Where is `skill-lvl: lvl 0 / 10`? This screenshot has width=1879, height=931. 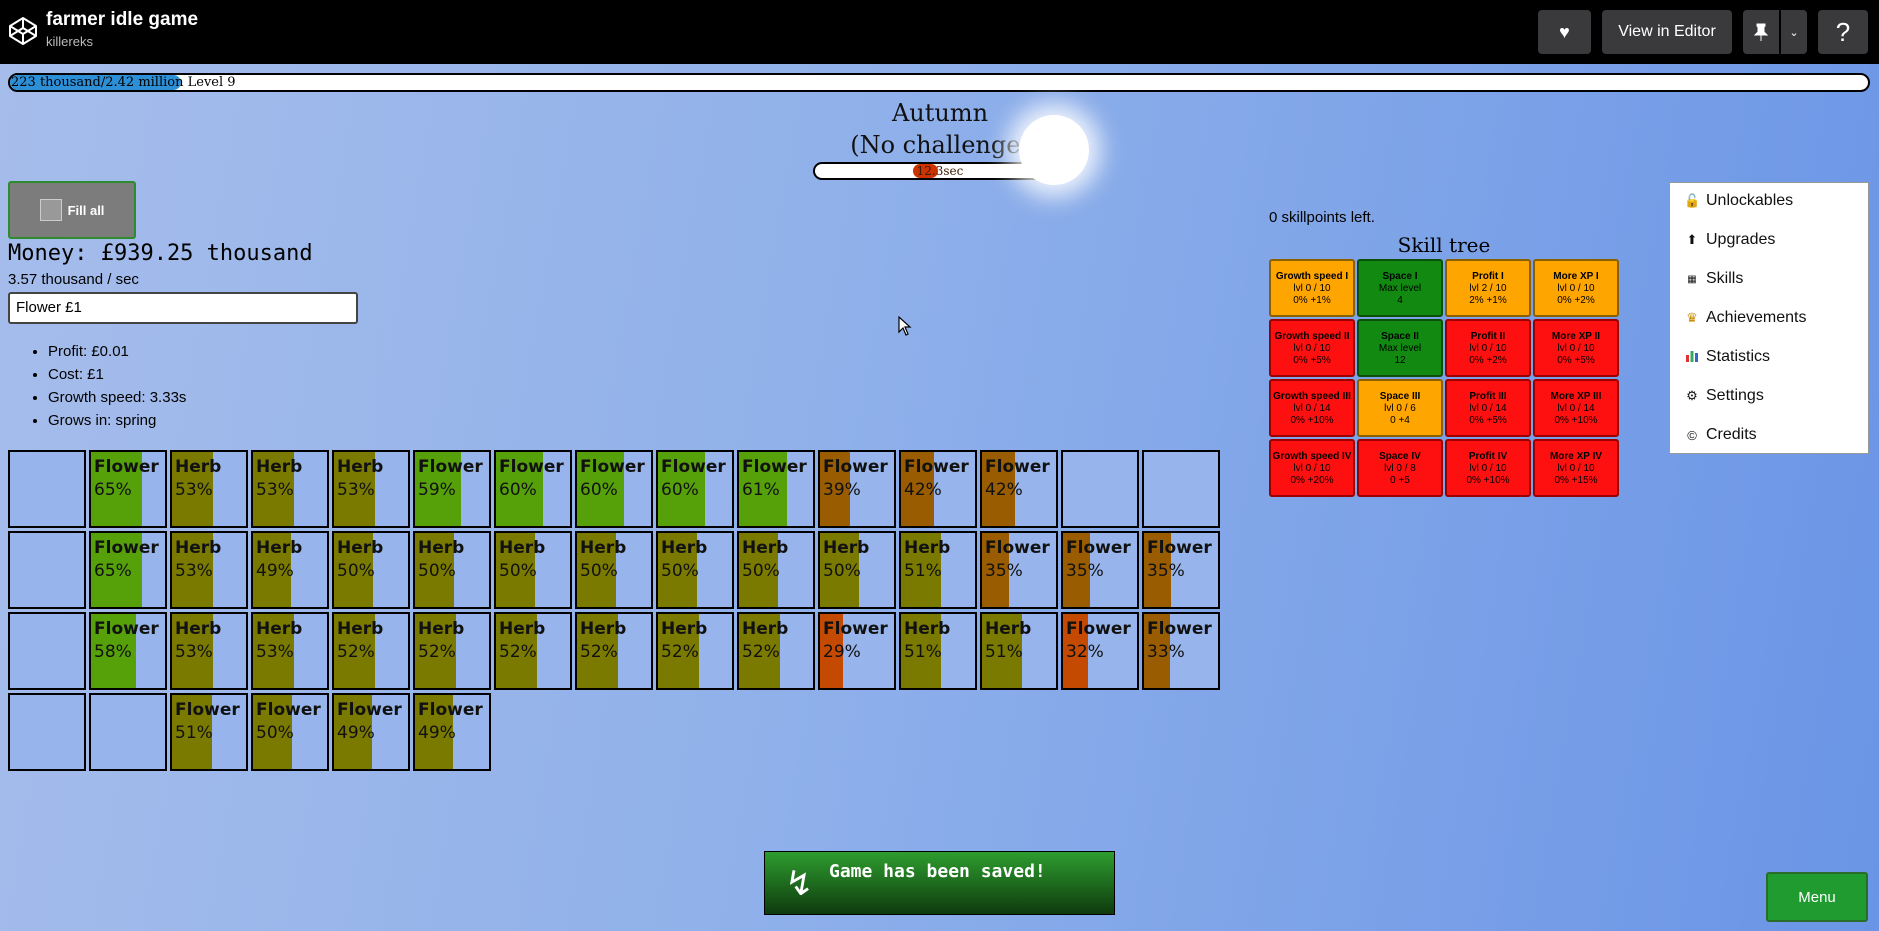
skill-lvl: lvl 0 / 10 is located at coordinates (1576, 468).